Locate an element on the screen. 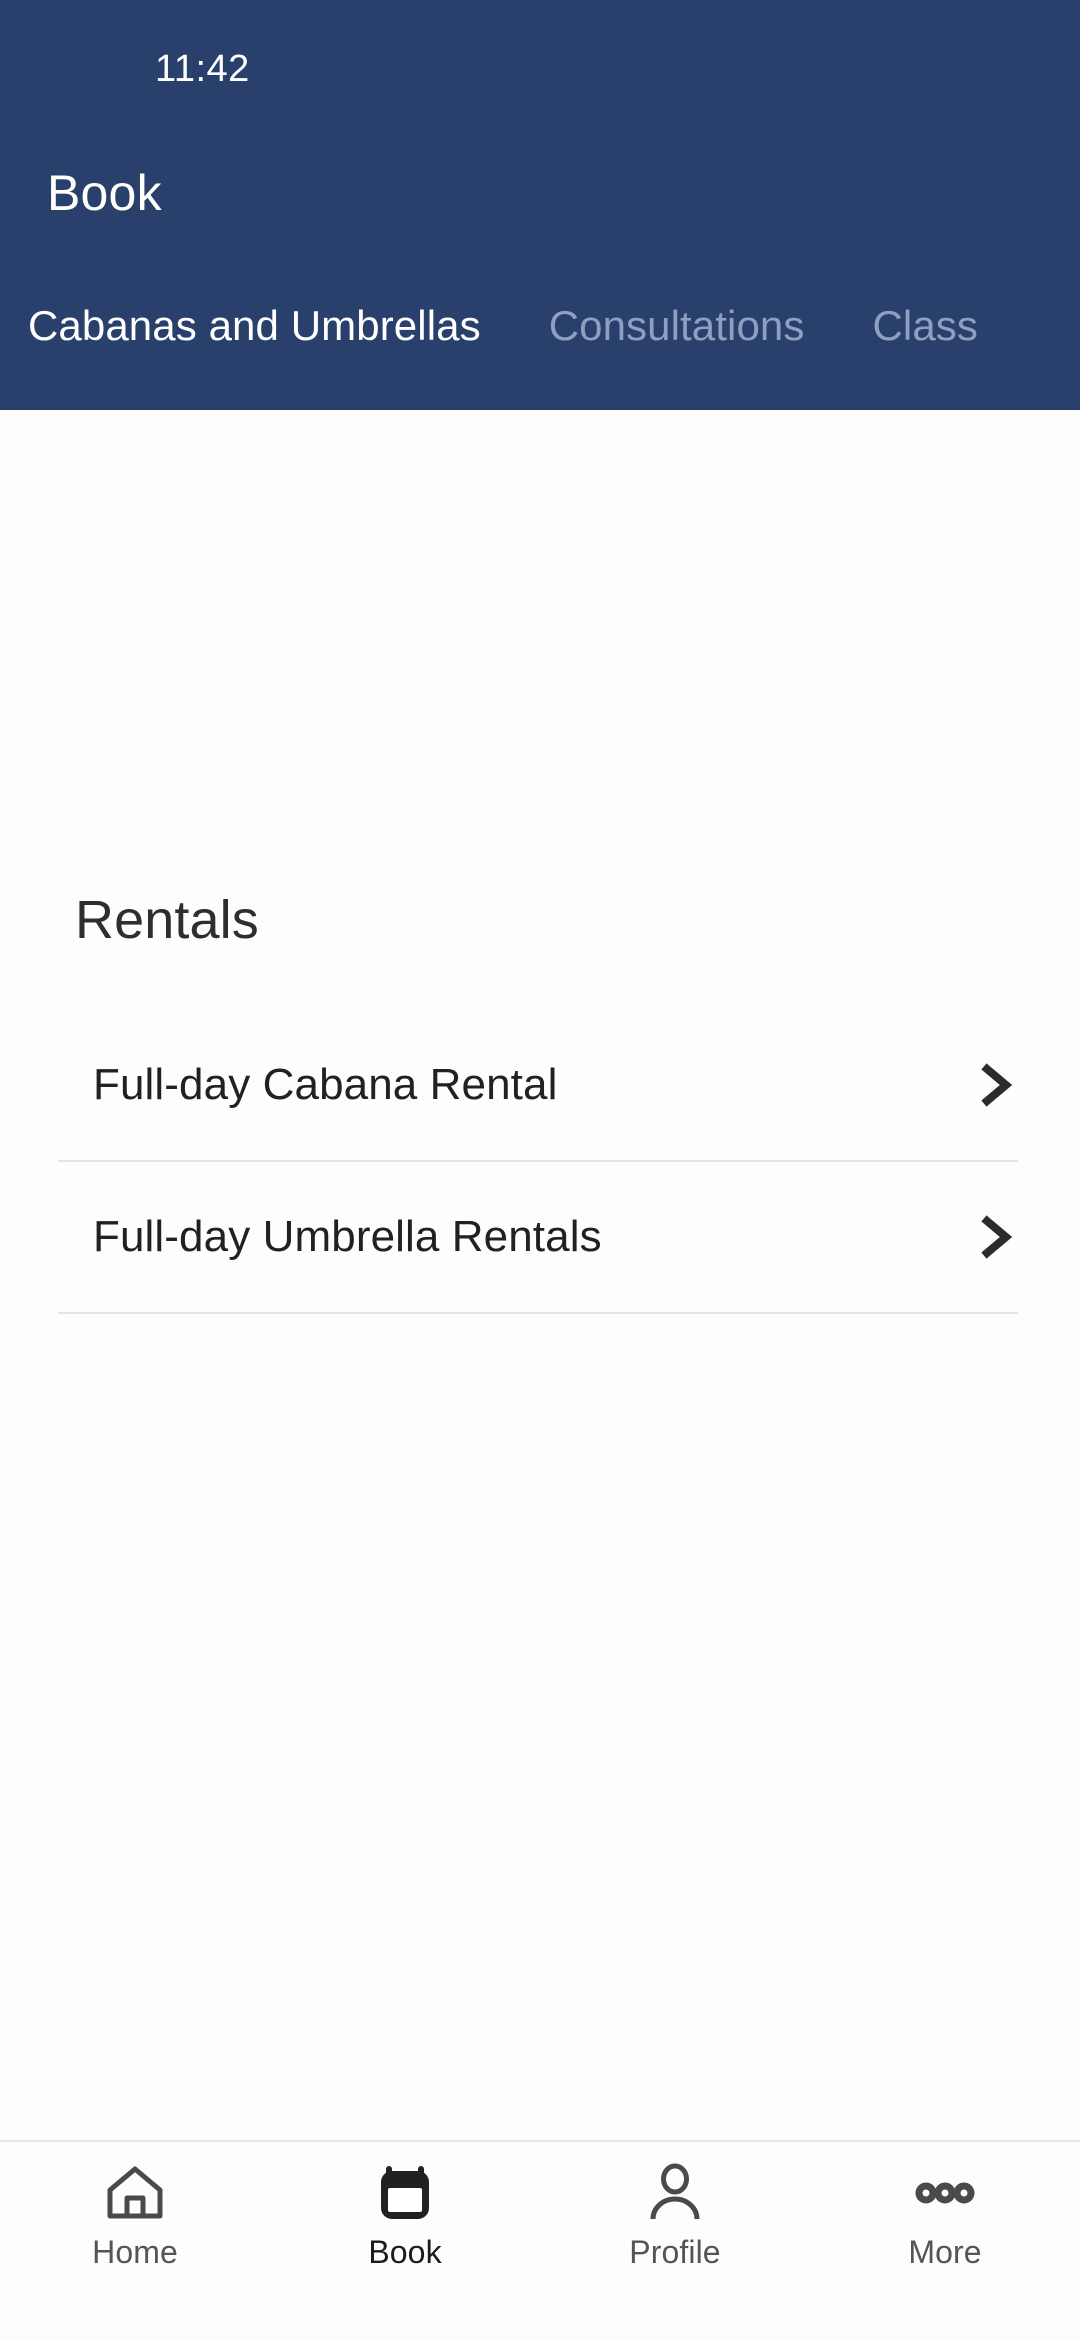  list-item: Full-day Cabana Rental is located at coordinates (540, 1085).